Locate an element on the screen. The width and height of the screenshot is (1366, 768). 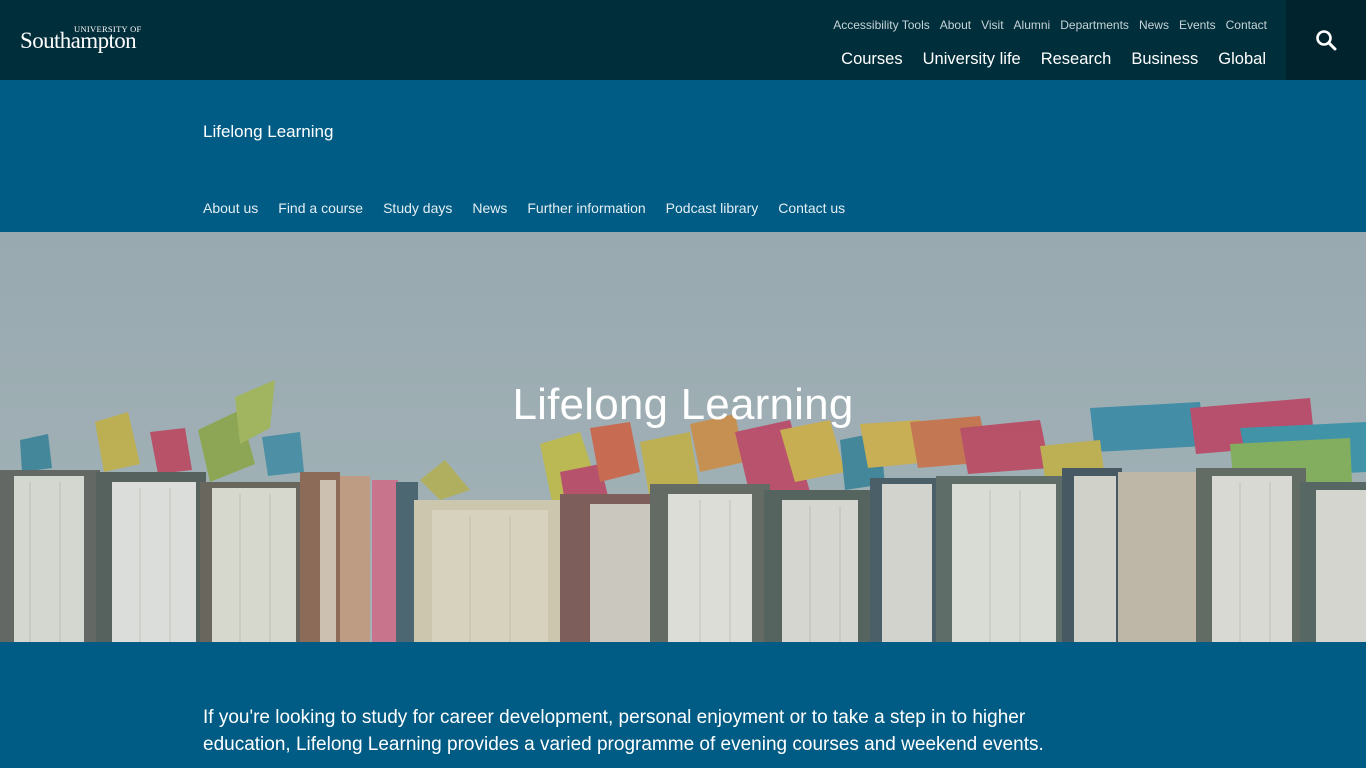
logo-big-text: Southampton is located at coordinates (78, 40).